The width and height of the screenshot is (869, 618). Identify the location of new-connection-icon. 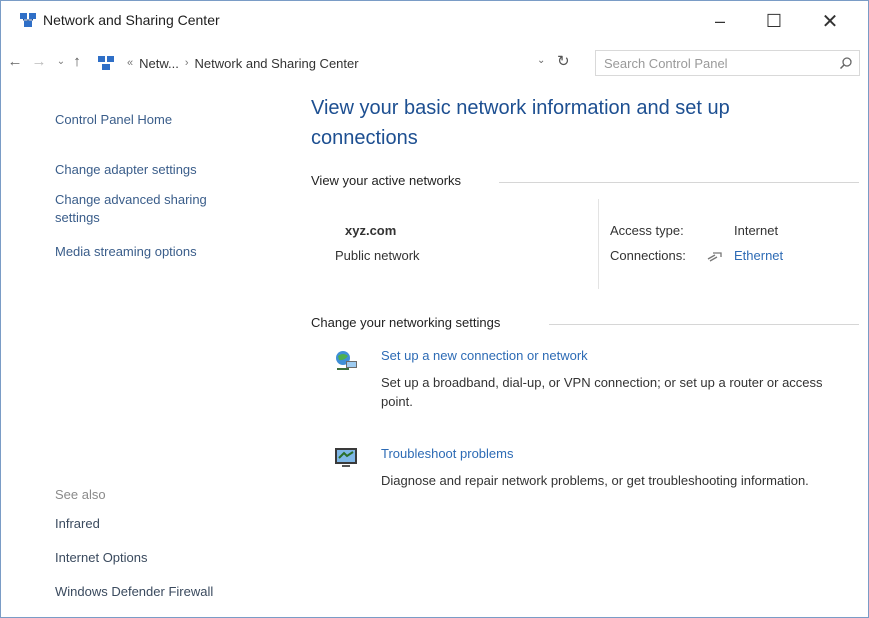
(346, 360).